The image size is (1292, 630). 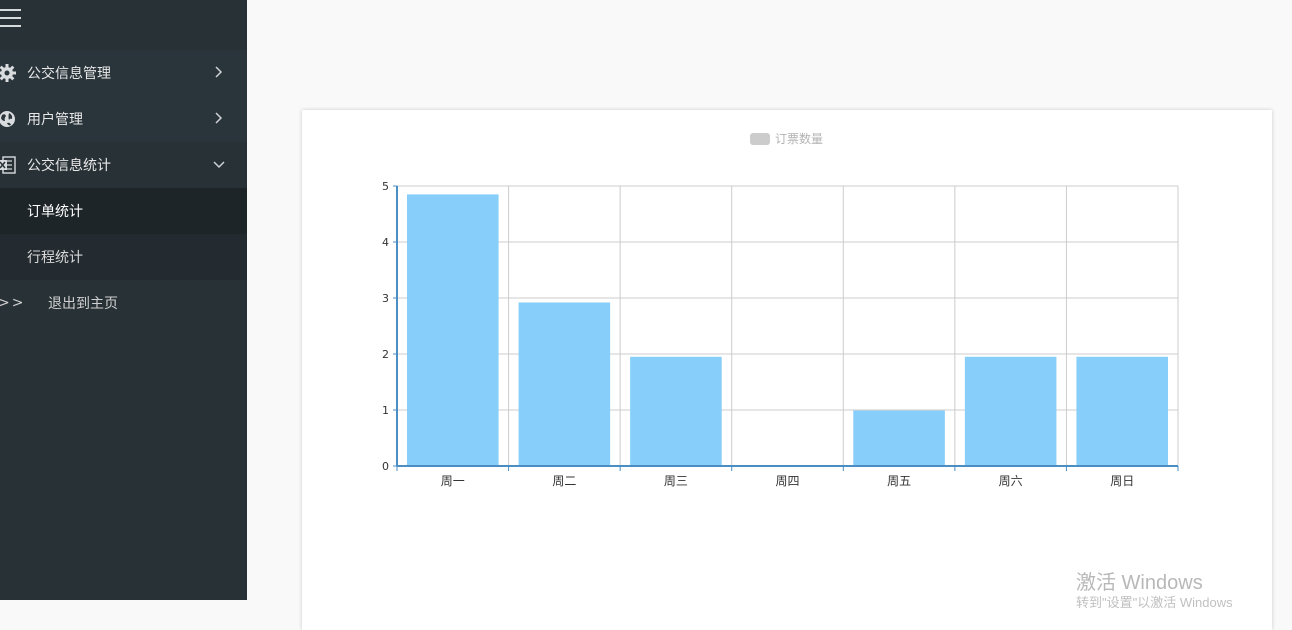 I want to click on menu-toggle-icon, so click(x=10, y=18).